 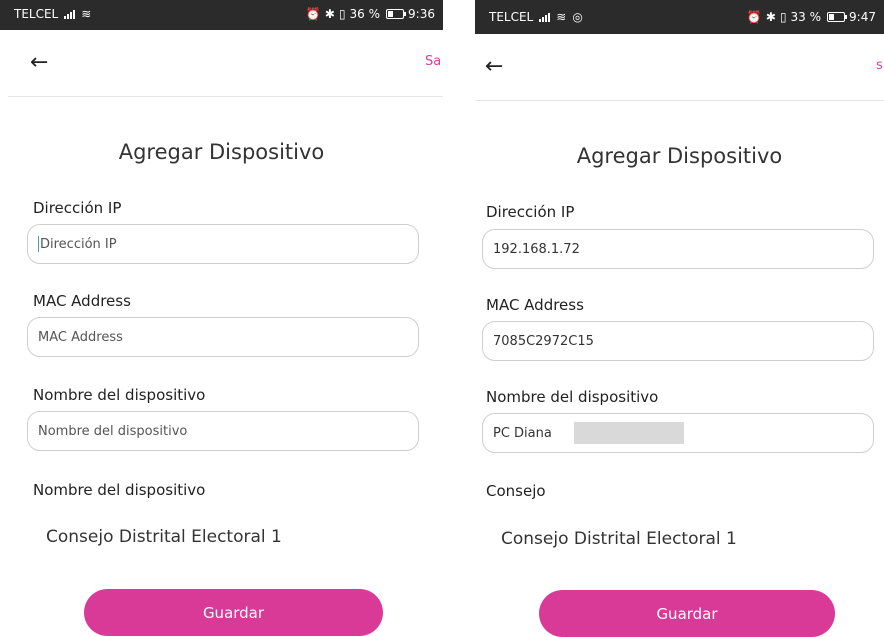 I want to click on device-name-input: Nombre del dispositivo, so click(x=223, y=431).